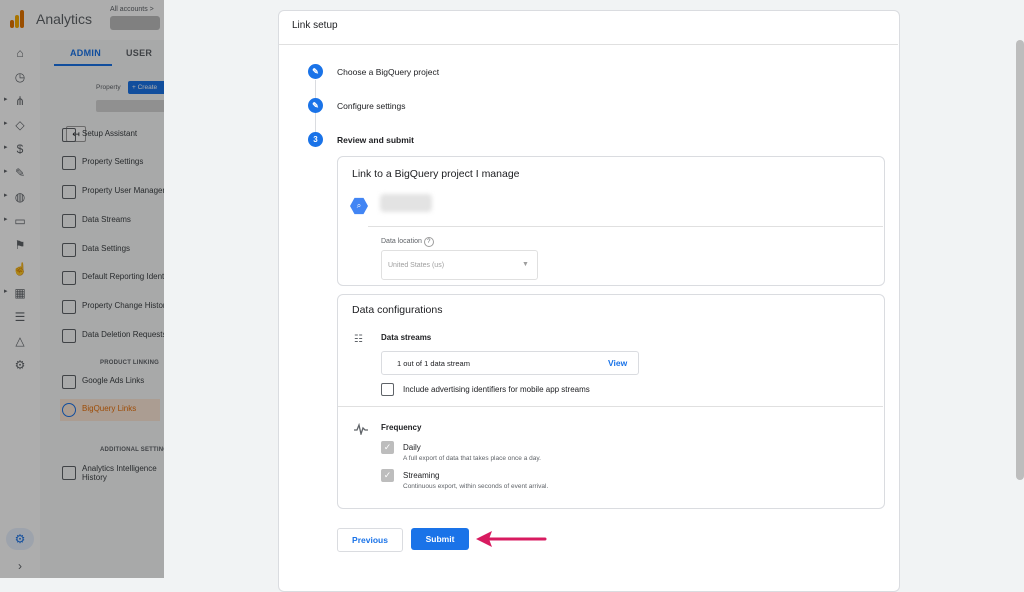  What do you see at coordinates (412, 447) in the screenshot?
I see `daily-label: Daily` at bounding box center [412, 447].